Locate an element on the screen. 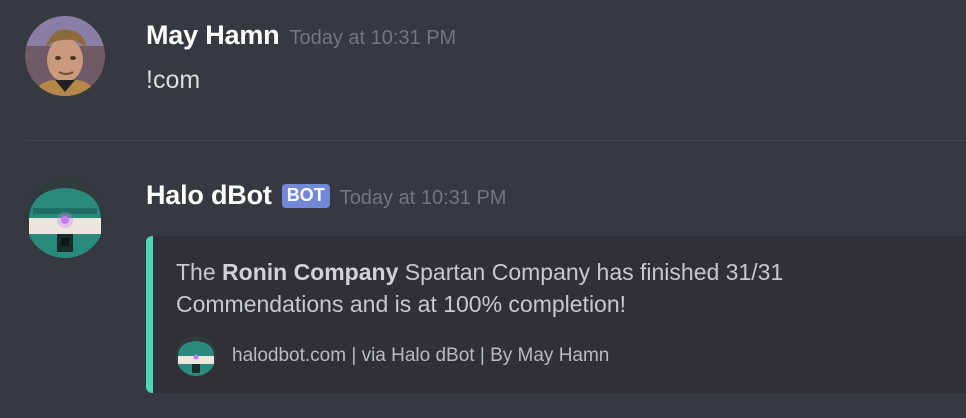  user-avatar-icon is located at coordinates (65, 56).